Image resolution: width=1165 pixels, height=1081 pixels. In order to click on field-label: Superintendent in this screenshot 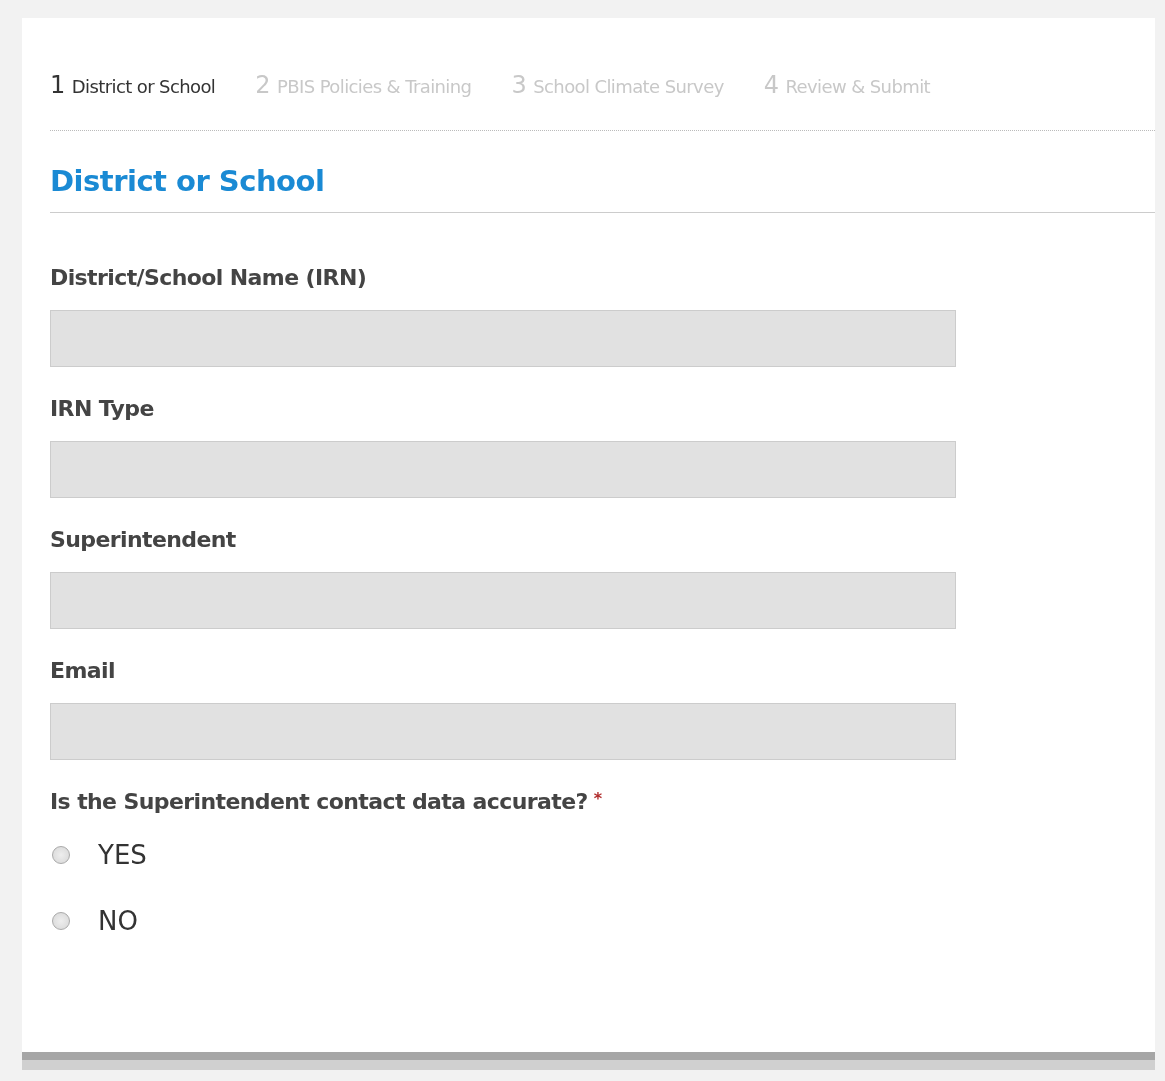, I will do `click(143, 539)`.